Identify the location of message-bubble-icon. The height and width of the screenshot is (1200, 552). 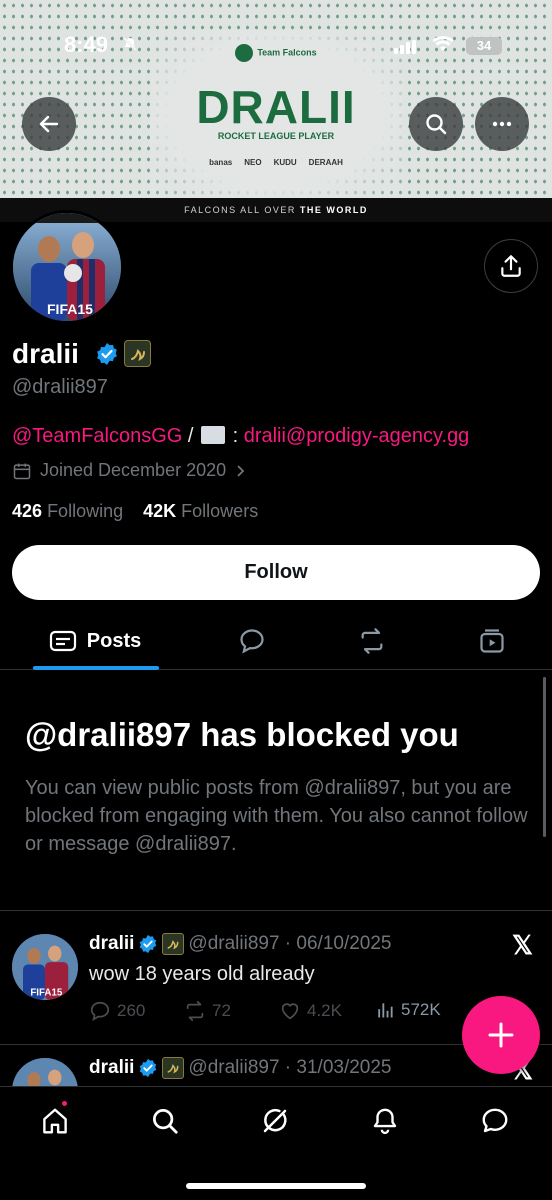
(495, 1120).